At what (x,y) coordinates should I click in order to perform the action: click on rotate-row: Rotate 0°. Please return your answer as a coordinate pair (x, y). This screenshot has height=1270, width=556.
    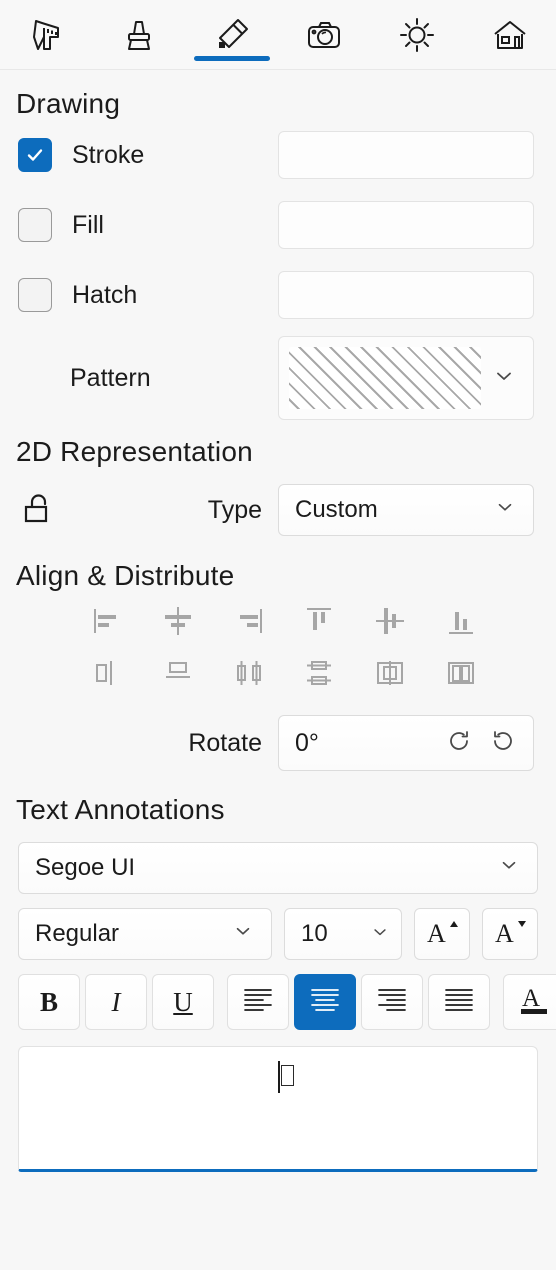
    Looking at the image, I should click on (278, 743).